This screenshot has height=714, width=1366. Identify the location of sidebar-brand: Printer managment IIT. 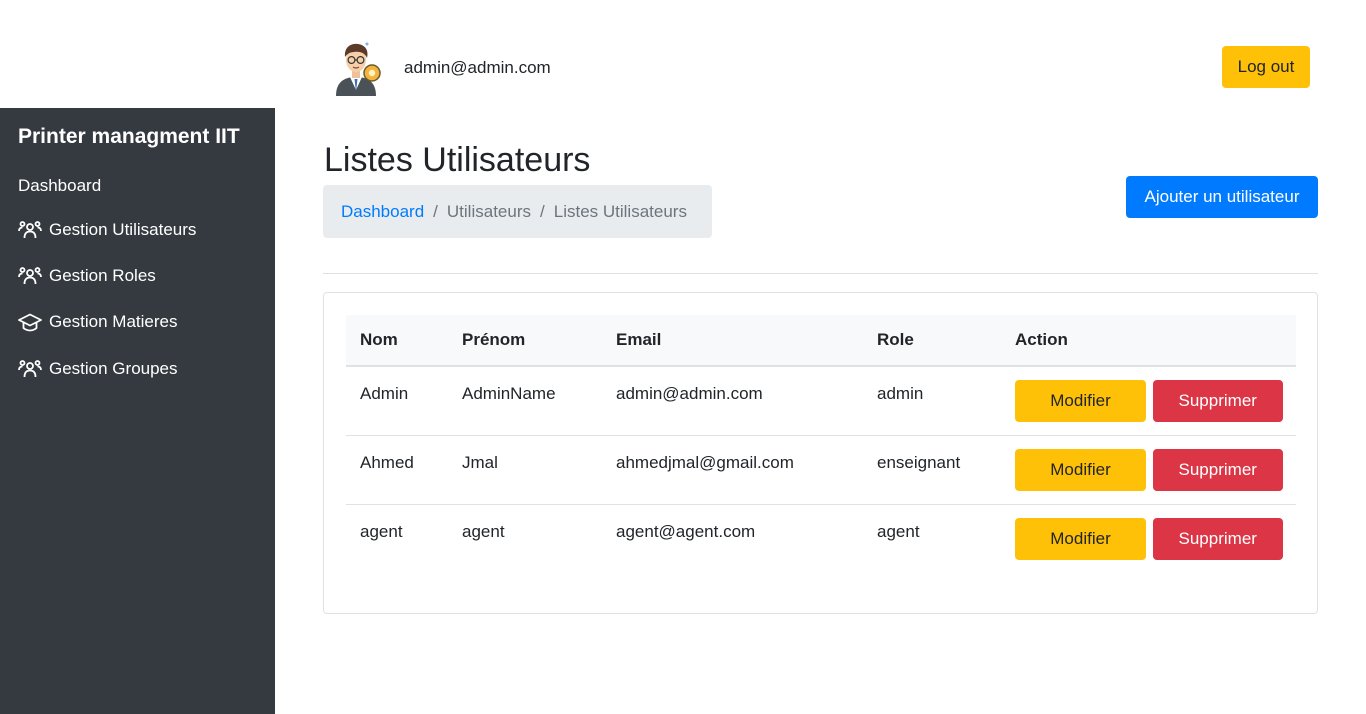
(129, 136).